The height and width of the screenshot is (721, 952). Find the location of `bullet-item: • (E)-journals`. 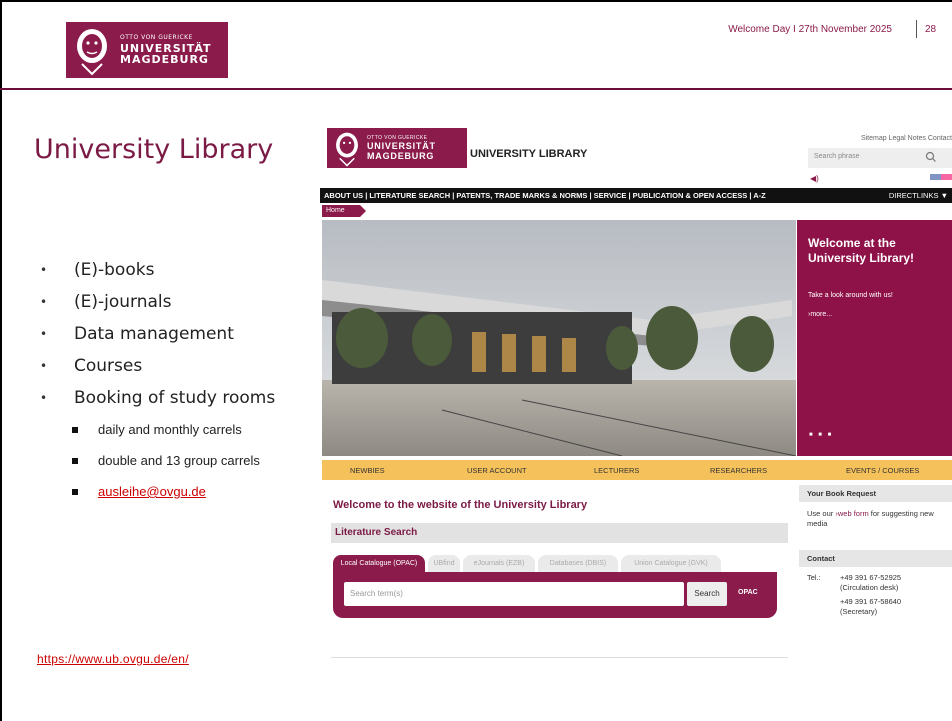

bullet-item: • (E)-journals is located at coordinates (185, 302).